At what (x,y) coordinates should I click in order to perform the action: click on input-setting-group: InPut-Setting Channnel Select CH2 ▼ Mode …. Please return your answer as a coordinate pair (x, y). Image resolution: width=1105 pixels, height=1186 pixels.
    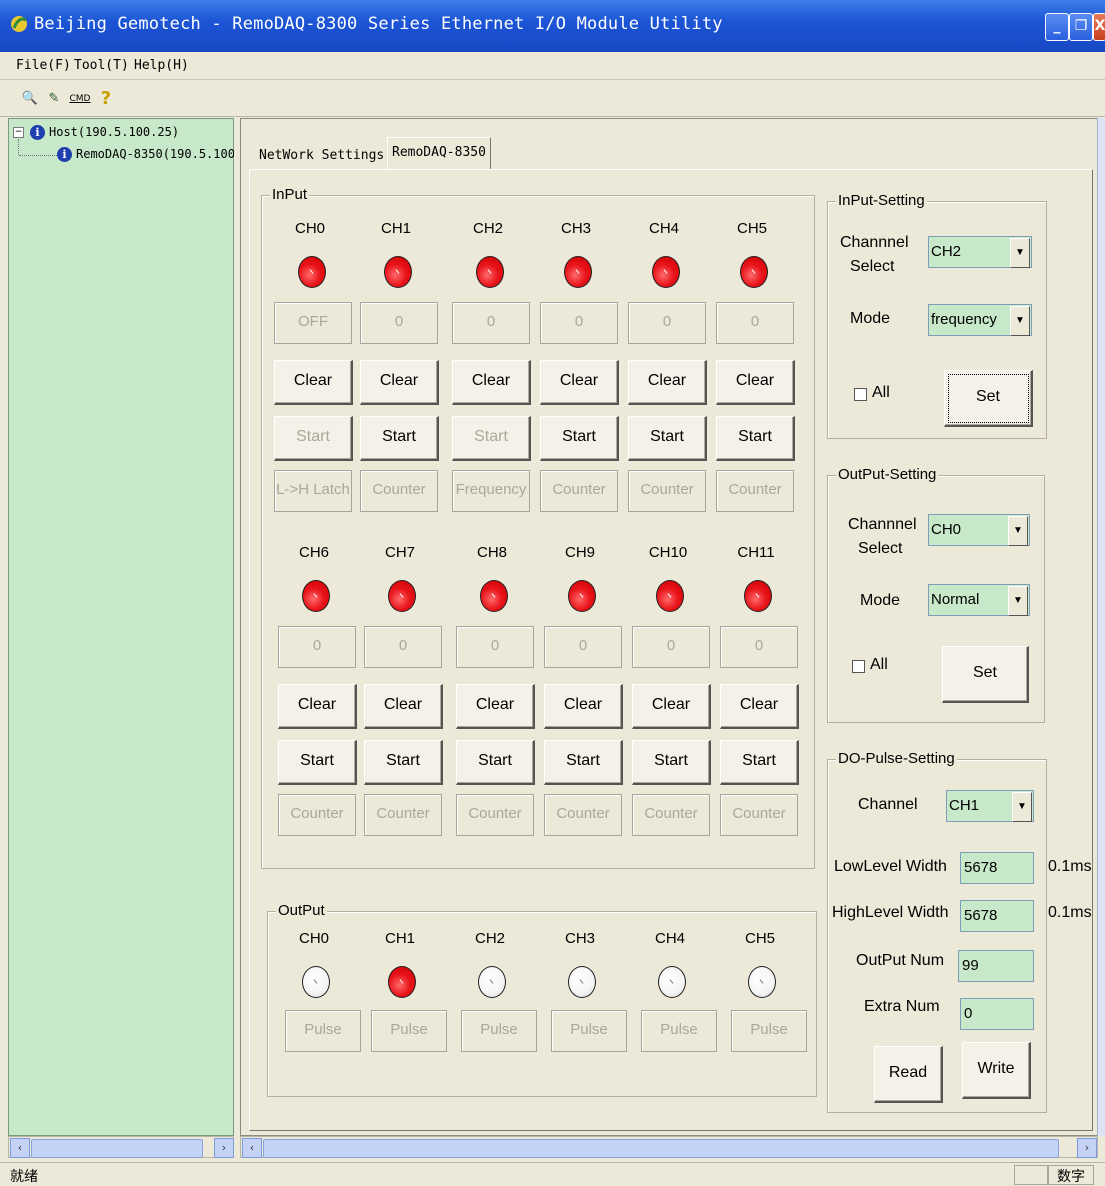
    Looking at the image, I should click on (937, 315).